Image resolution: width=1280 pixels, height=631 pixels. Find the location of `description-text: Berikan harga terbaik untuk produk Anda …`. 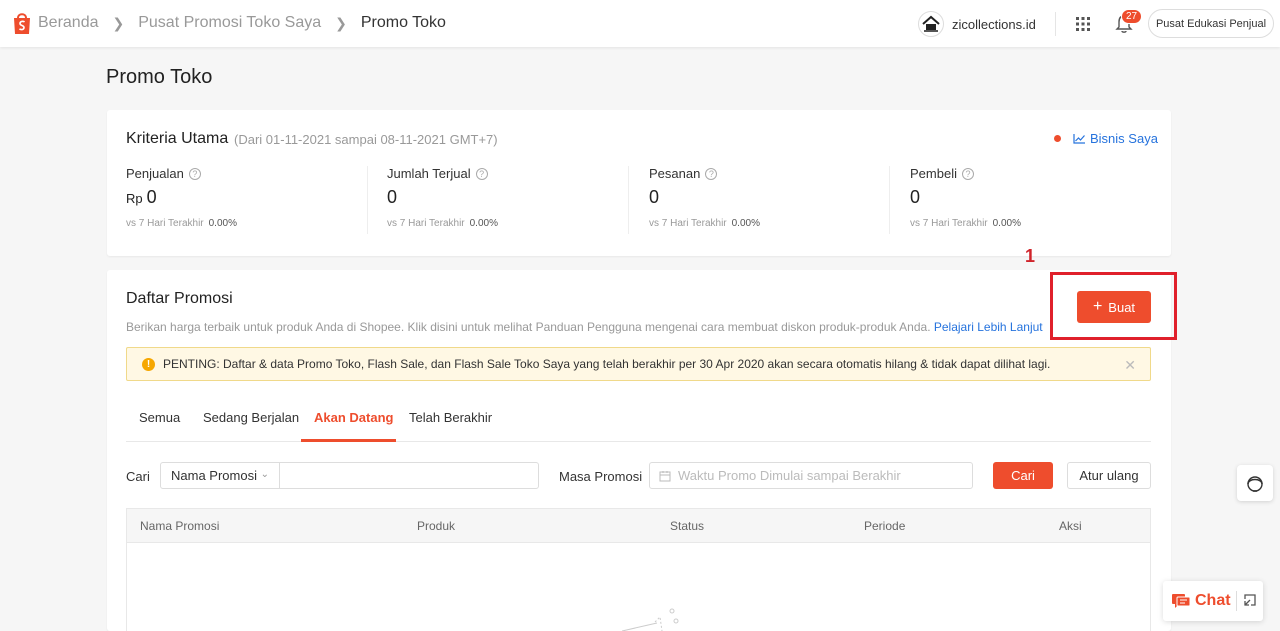

description-text: Berikan harga terbaik untuk produk Anda … is located at coordinates (528, 327).